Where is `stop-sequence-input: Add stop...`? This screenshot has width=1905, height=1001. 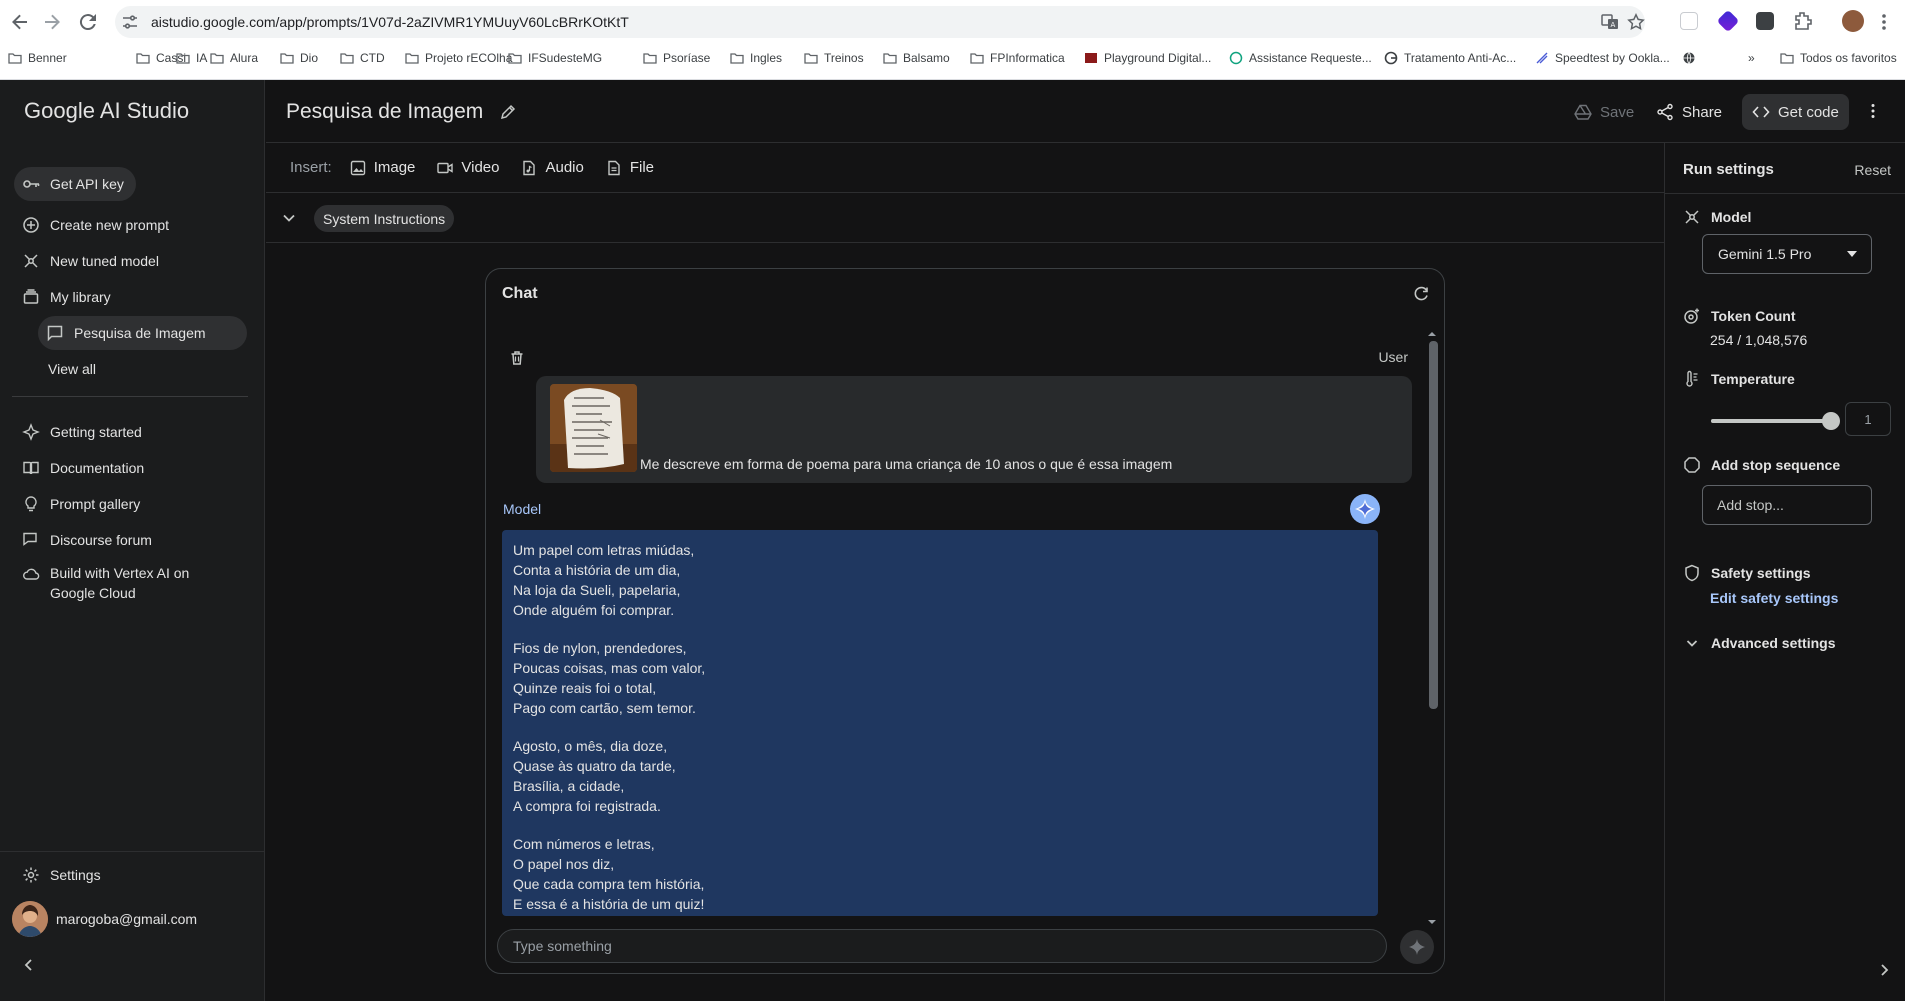
stop-sequence-input: Add stop... is located at coordinates (1787, 505).